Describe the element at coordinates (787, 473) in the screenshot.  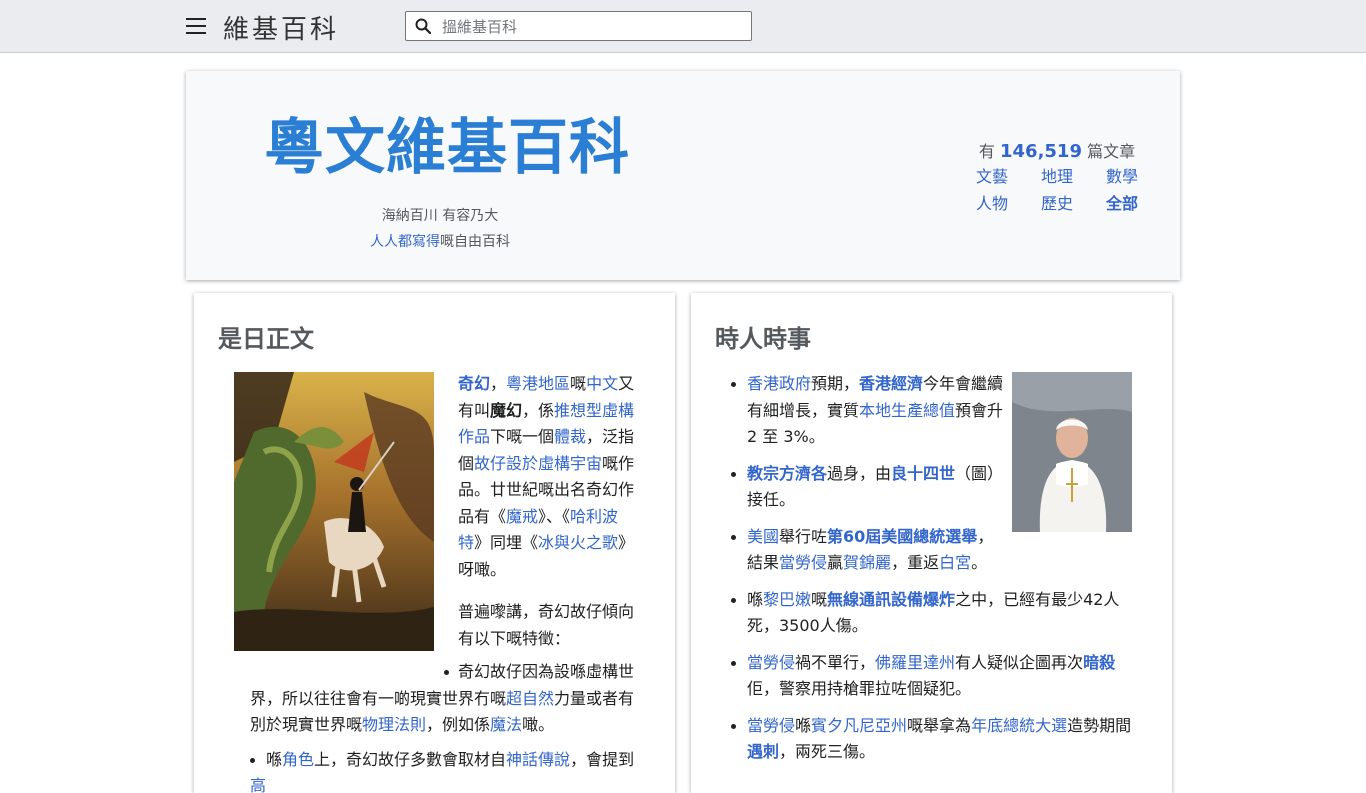
I see `inline-link: 教宗方濟各` at that location.